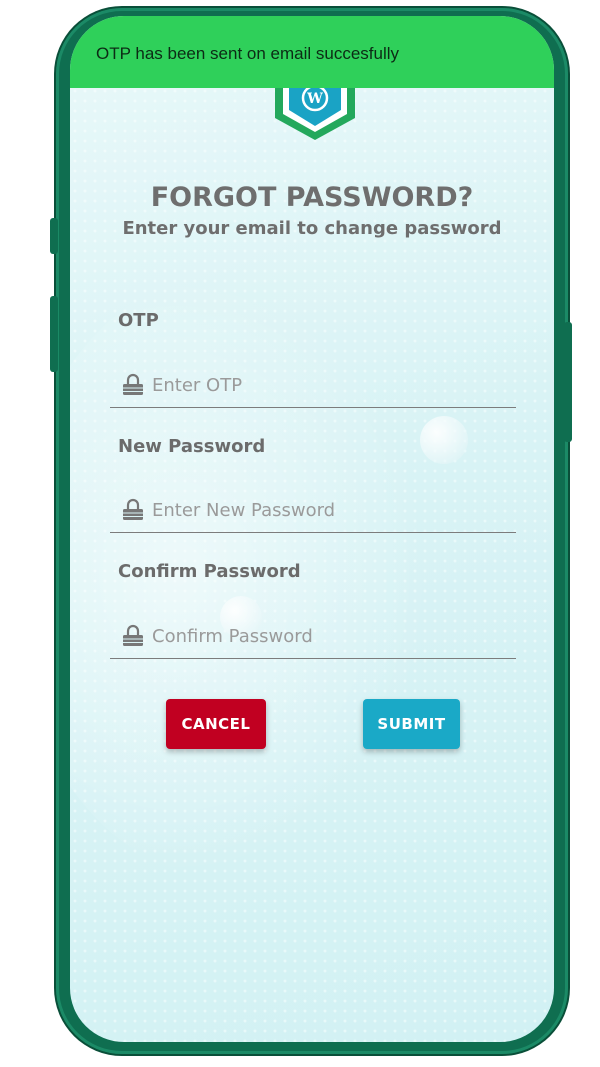 The width and height of the screenshot is (600, 1067). I want to click on cancel-button: CANCEL, so click(216, 724).